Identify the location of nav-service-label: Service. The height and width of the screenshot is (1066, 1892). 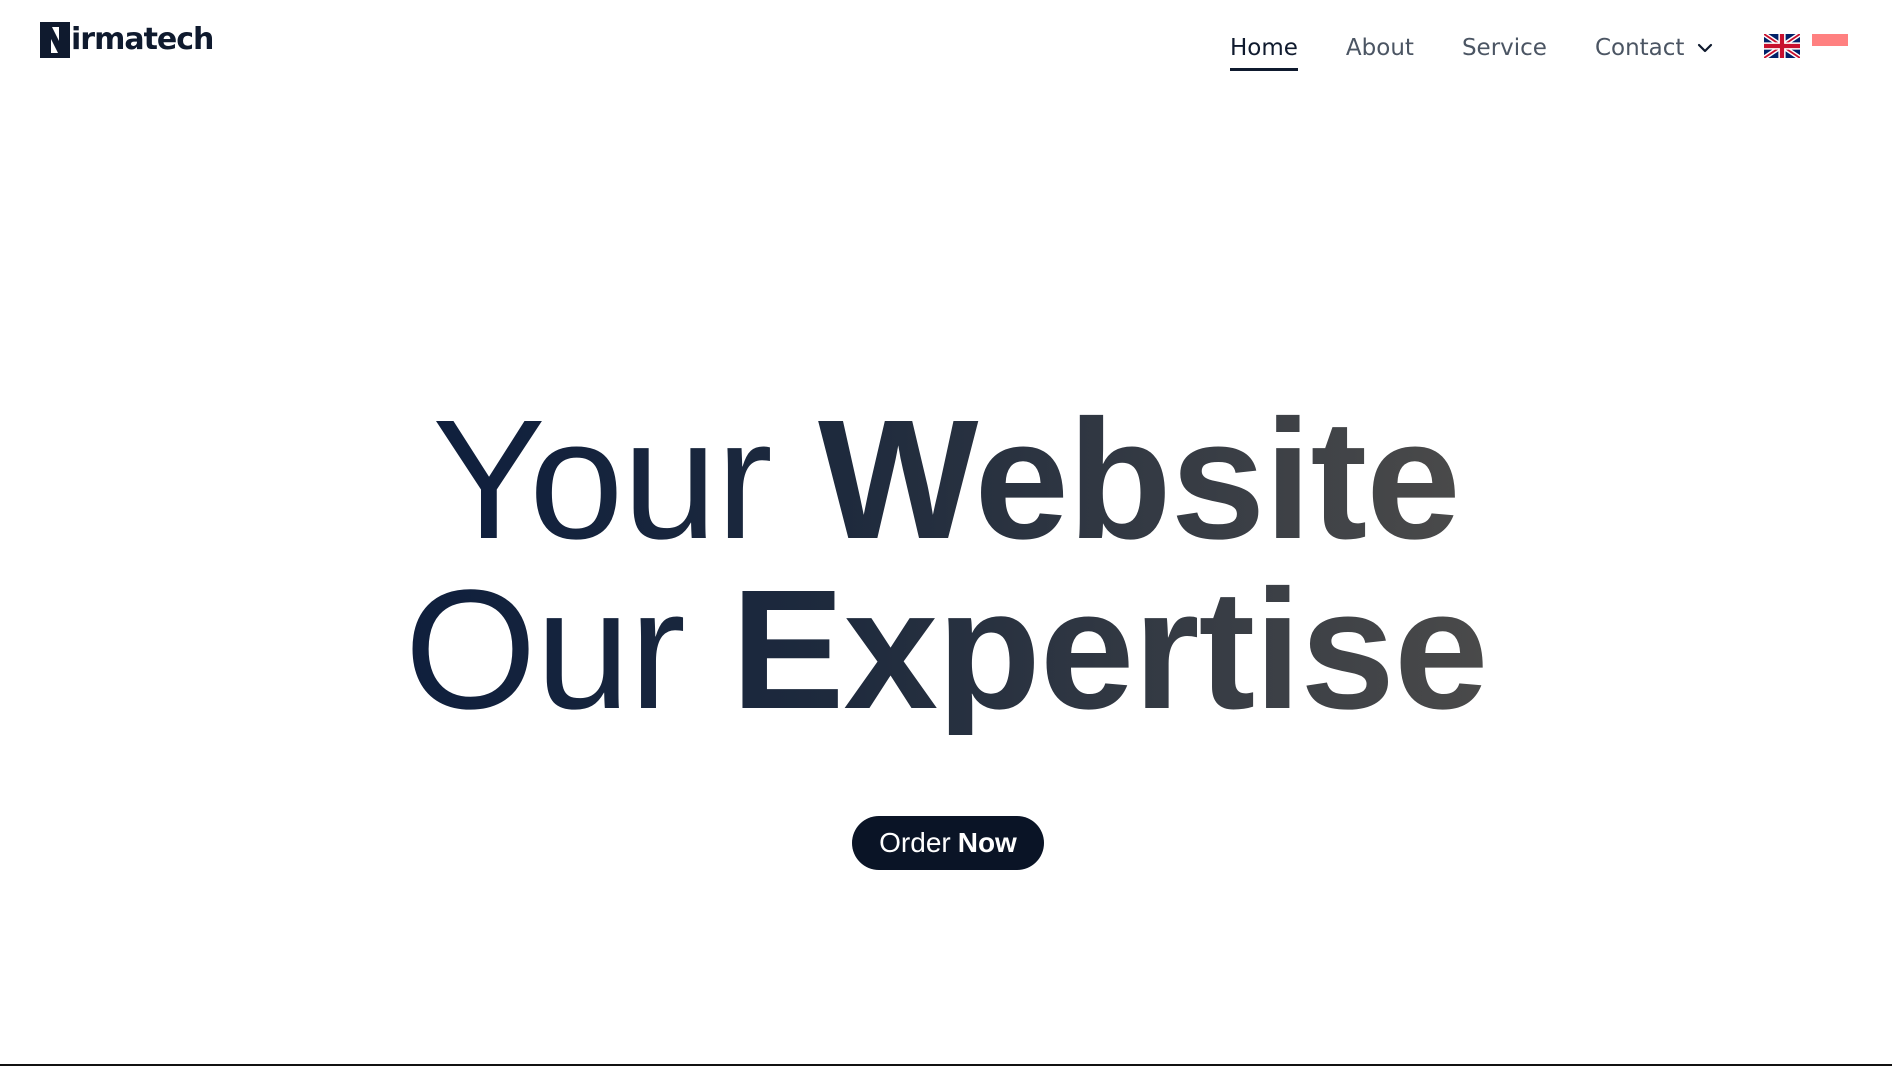
(1504, 48).